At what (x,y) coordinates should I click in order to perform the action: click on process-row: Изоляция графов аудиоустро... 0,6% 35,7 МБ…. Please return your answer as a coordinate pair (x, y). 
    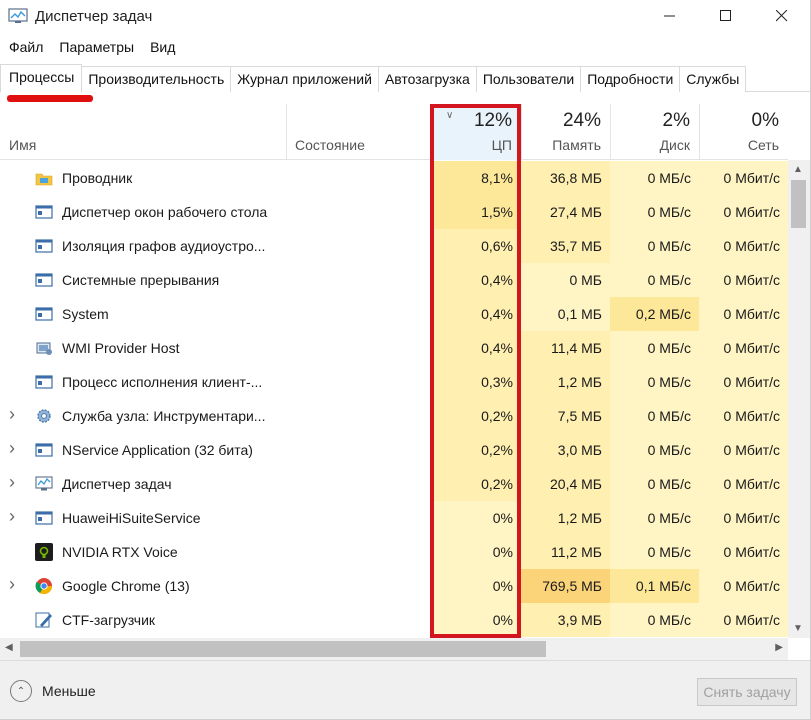
    Looking at the image, I should click on (394, 246).